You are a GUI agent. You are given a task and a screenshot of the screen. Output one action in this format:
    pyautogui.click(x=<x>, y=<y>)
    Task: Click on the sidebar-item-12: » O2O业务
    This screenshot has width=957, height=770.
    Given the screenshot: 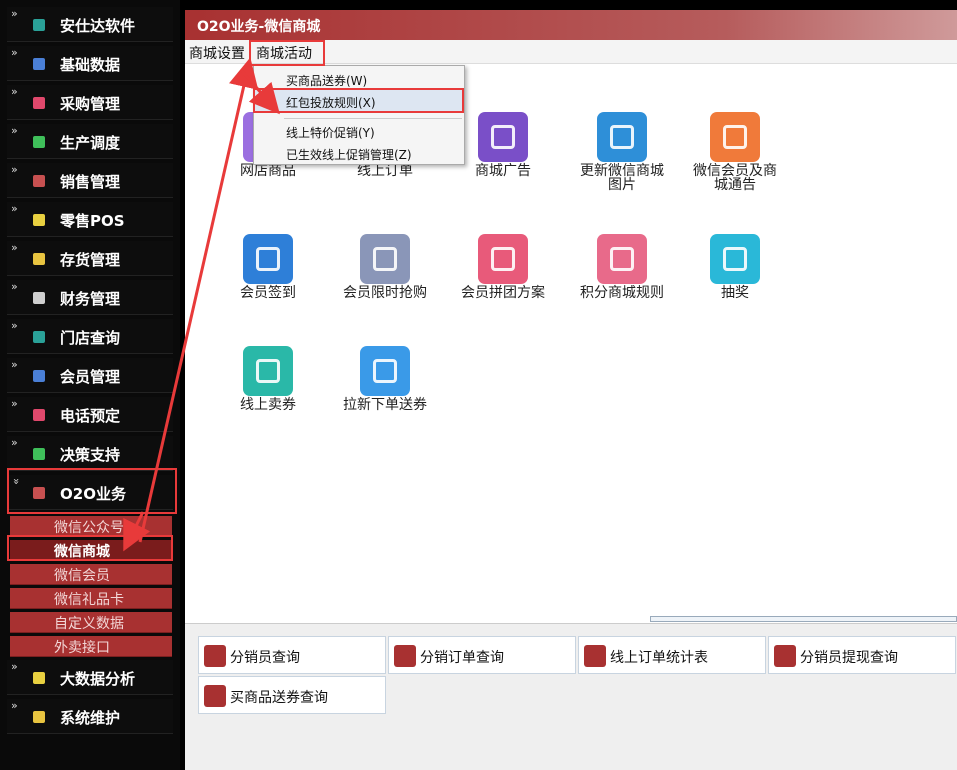 What is the action you would take?
    pyautogui.click(x=90, y=492)
    